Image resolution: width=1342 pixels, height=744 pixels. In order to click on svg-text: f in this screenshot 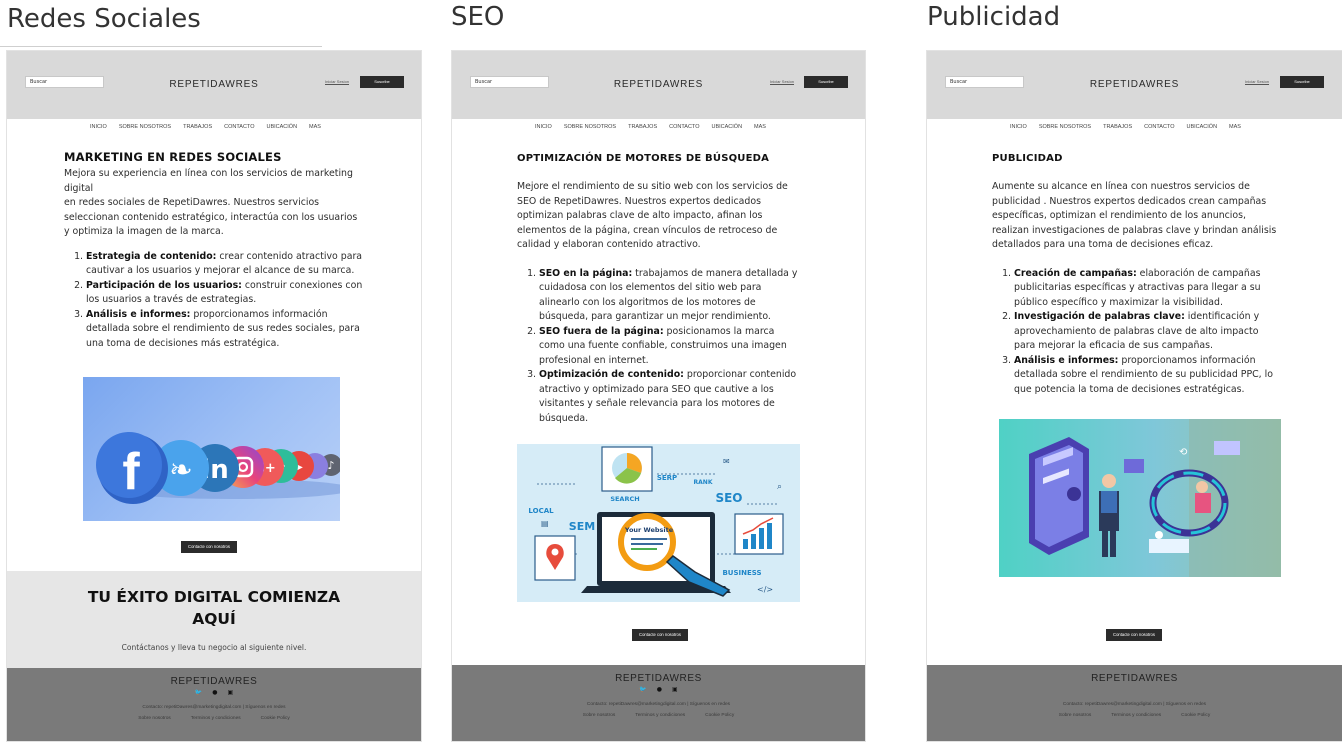, I will do `click(131, 472)`.